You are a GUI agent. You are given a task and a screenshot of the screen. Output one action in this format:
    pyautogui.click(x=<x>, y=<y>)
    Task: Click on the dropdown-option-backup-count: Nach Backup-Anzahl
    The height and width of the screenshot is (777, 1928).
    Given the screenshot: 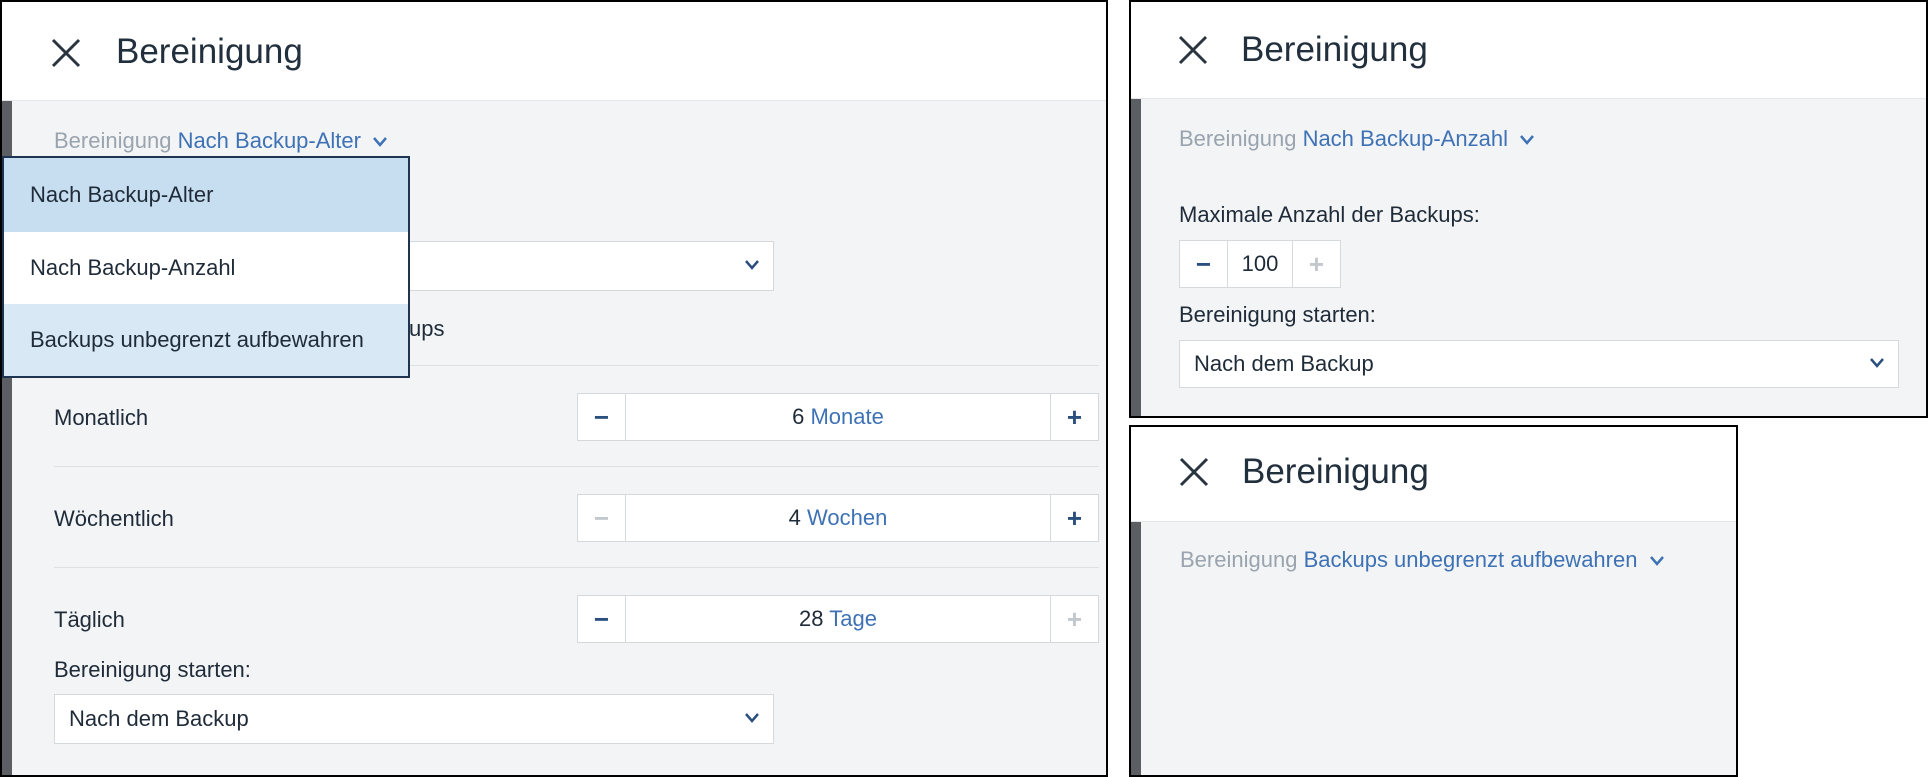 What is the action you would take?
    pyautogui.click(x=206, y=268)
    